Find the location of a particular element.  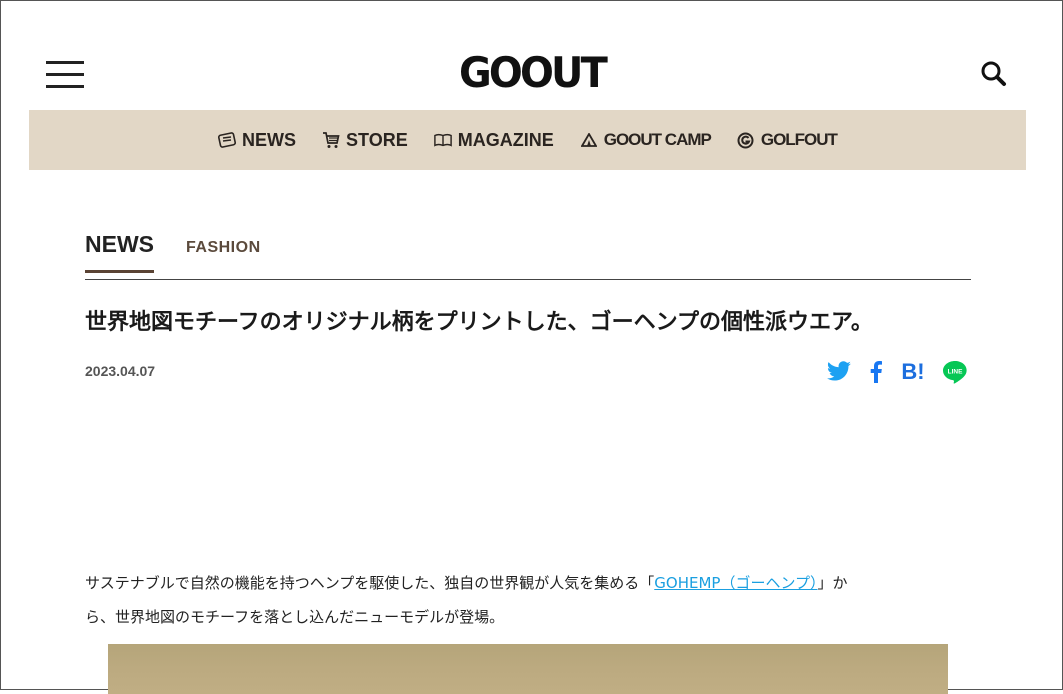

nav-item-golfout: GOLFOUT is located at coordinates (787, 140).